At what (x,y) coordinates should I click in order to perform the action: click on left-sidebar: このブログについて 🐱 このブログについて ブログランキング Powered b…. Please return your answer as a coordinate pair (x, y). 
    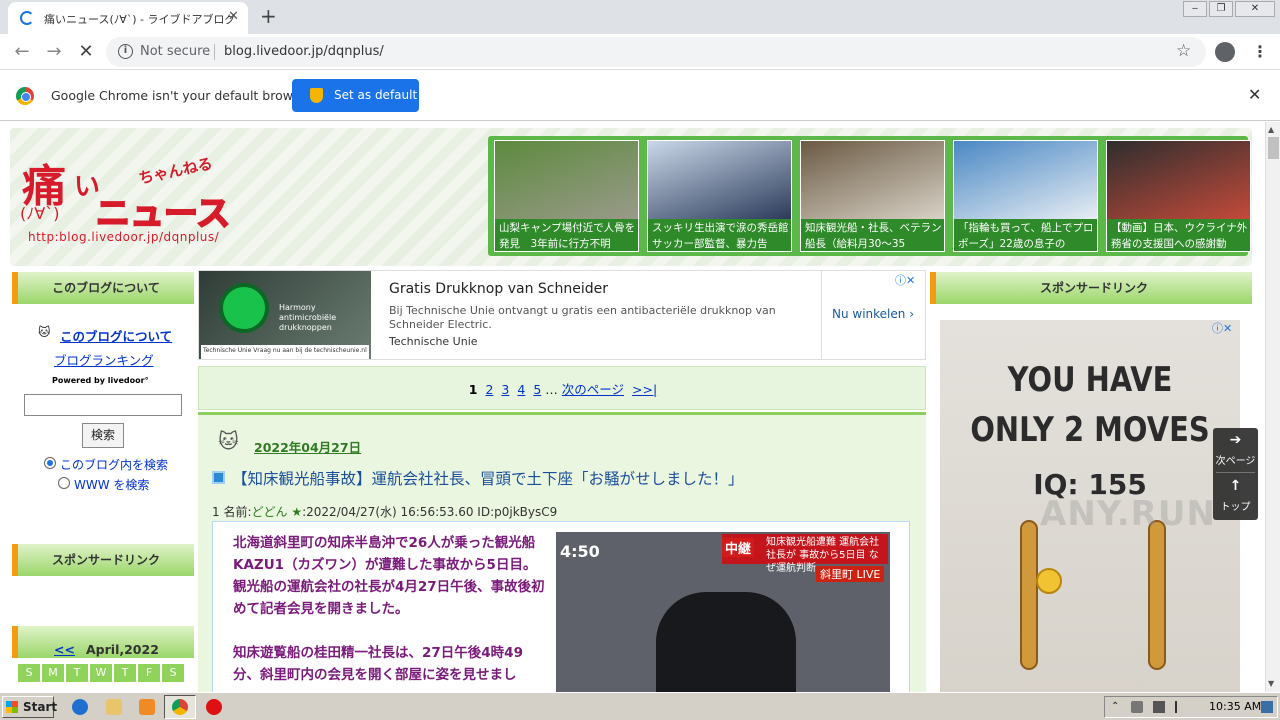
    Looking at the image, I should click on (103, 482).